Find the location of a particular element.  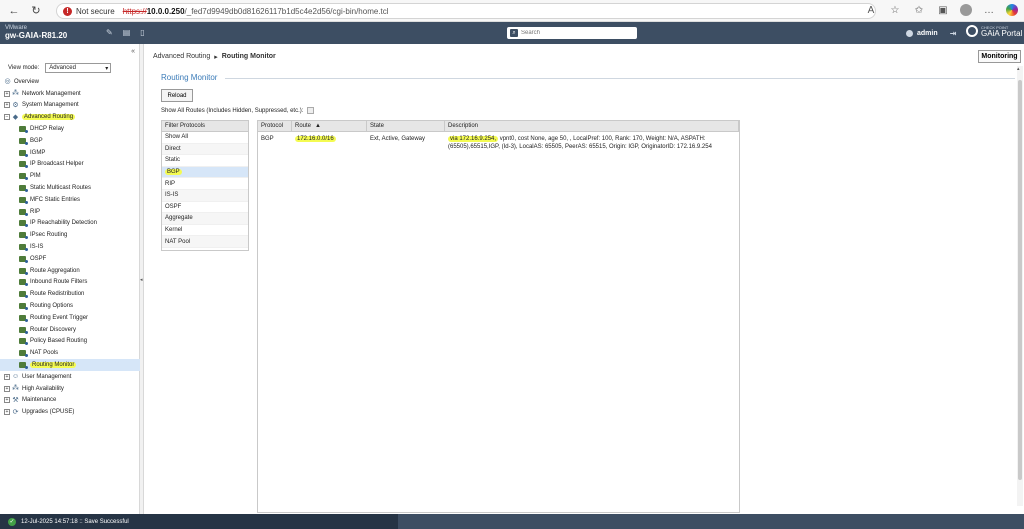

sidebar-item-route-redistribution: Route Redistribution is located at coordinates (70, 294).